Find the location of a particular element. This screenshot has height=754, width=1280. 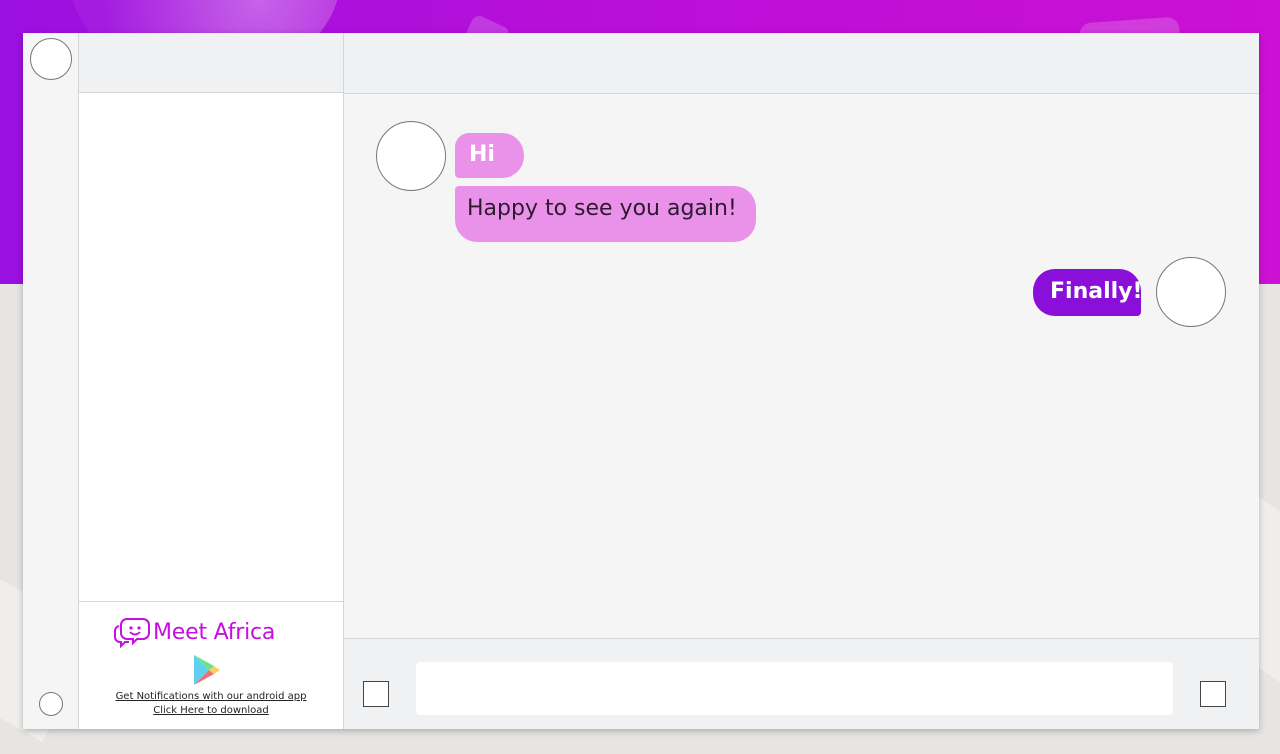

conversation-header is located at coordinates (801, 63).